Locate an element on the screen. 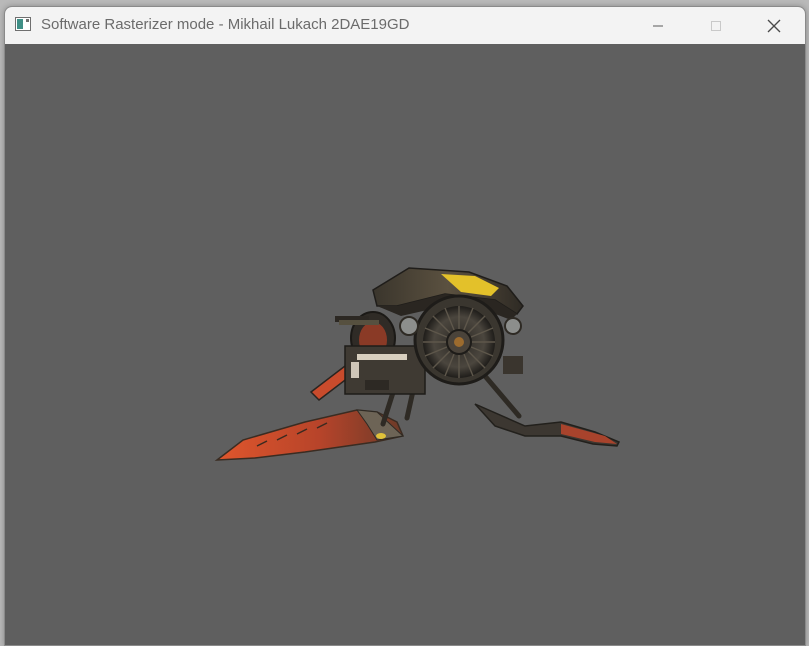 This screenshot has height=646, width=809. maximize-button is located at coordinates (716, 25).